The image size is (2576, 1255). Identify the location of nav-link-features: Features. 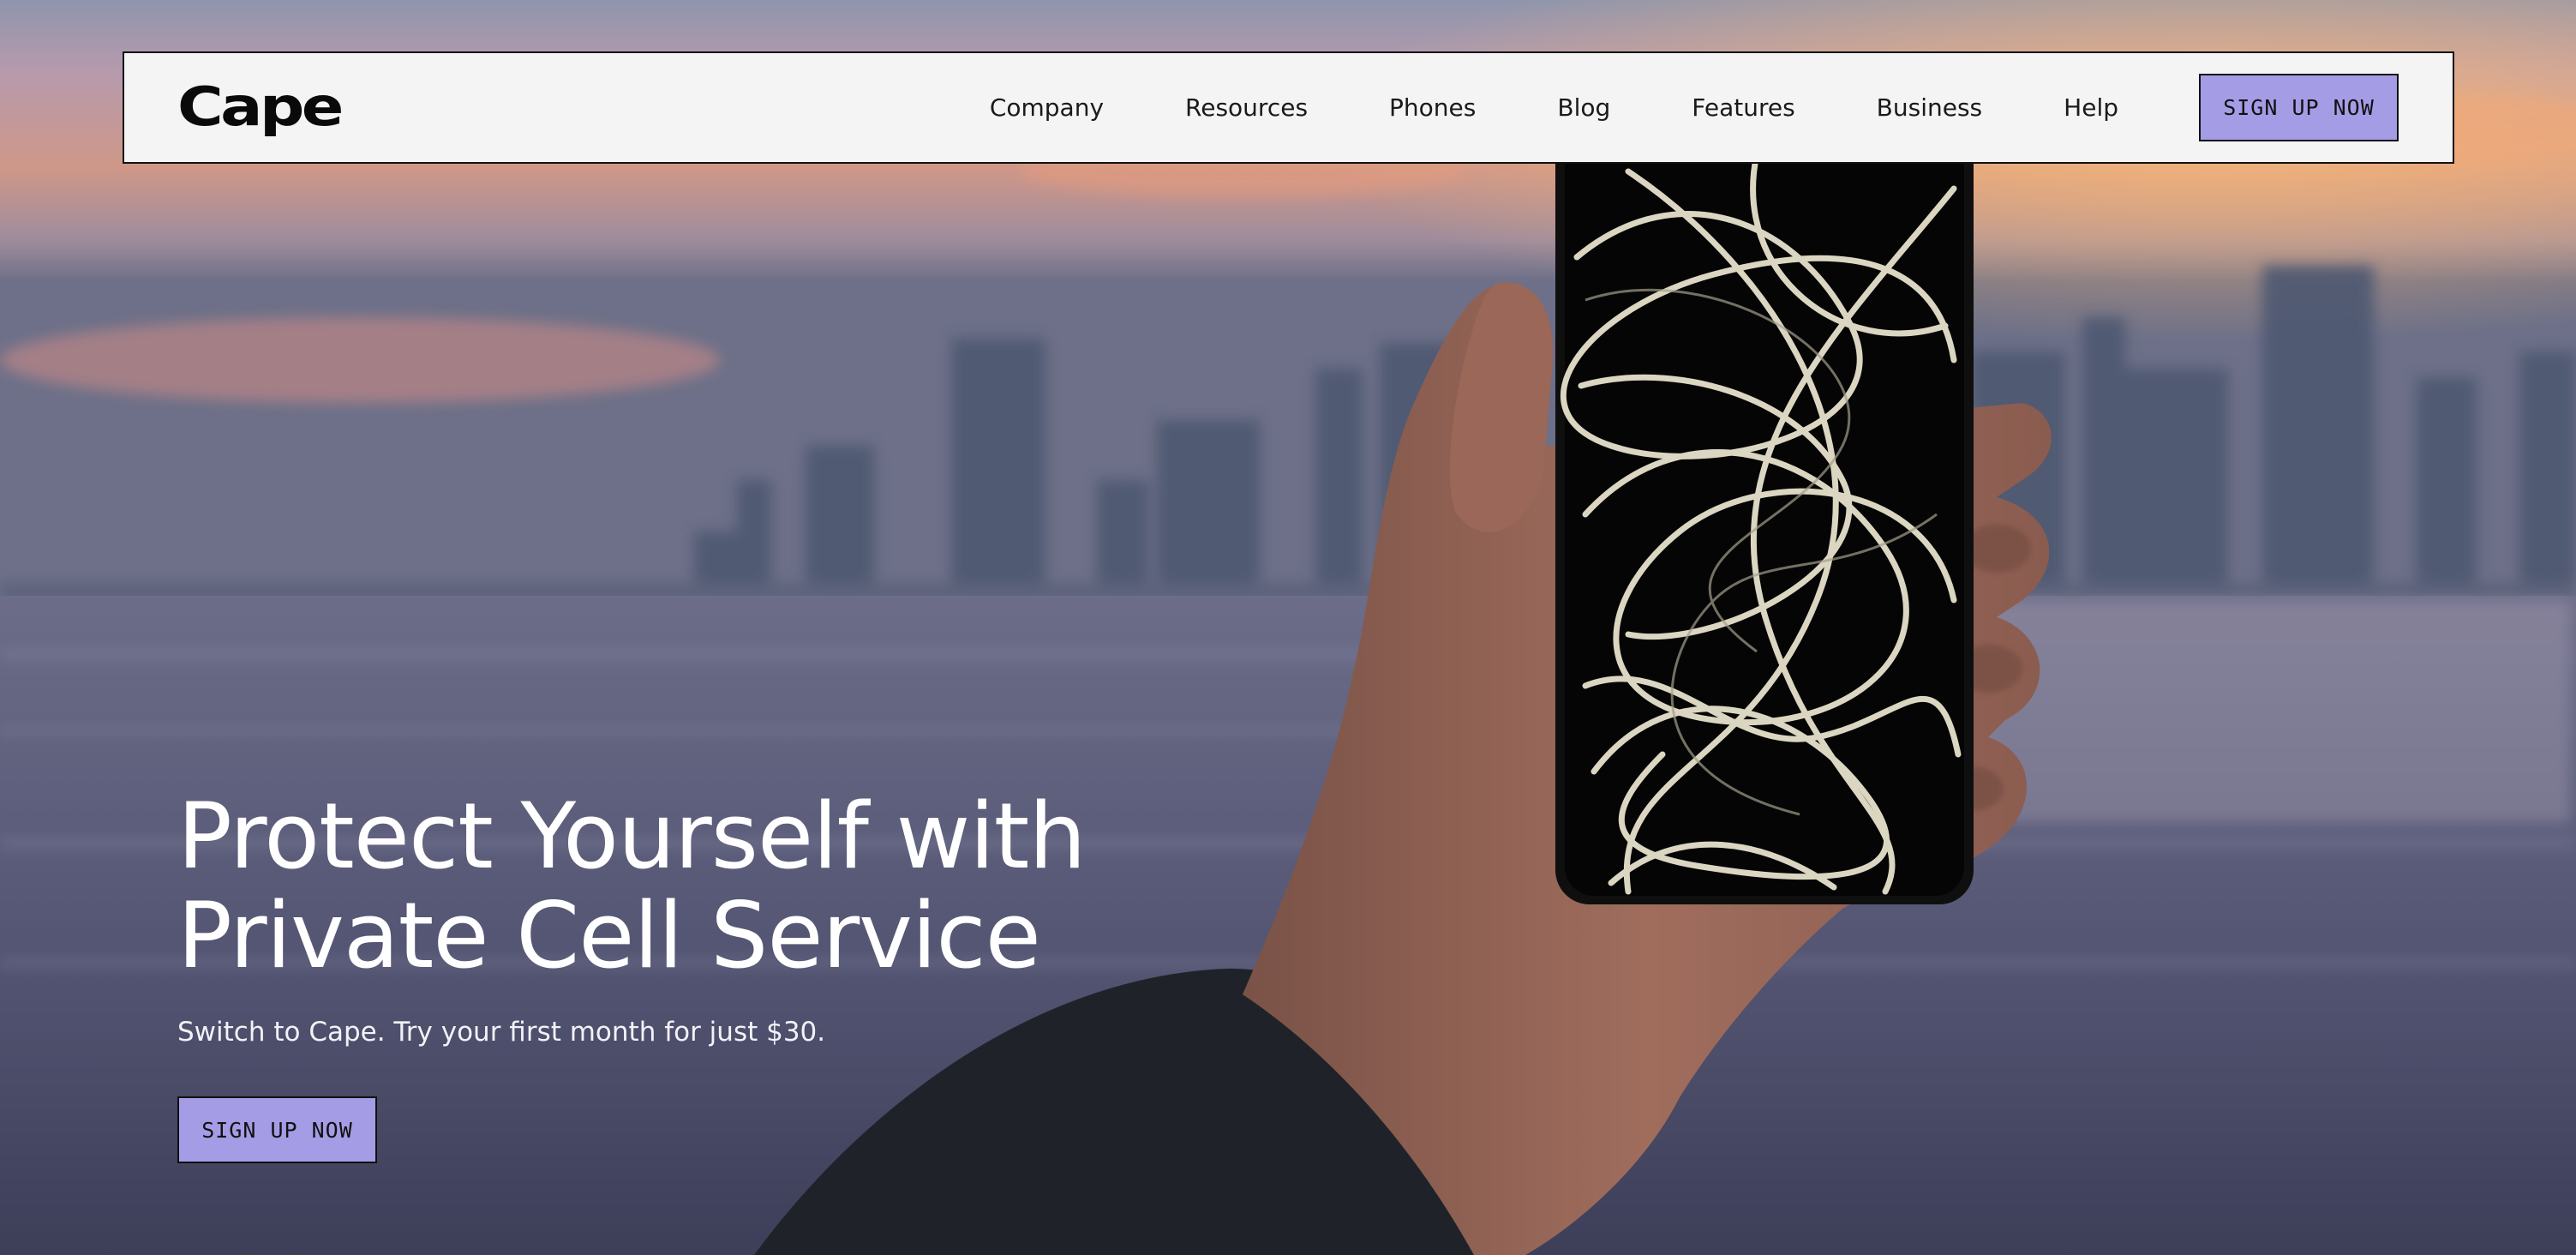
(1743, 107).